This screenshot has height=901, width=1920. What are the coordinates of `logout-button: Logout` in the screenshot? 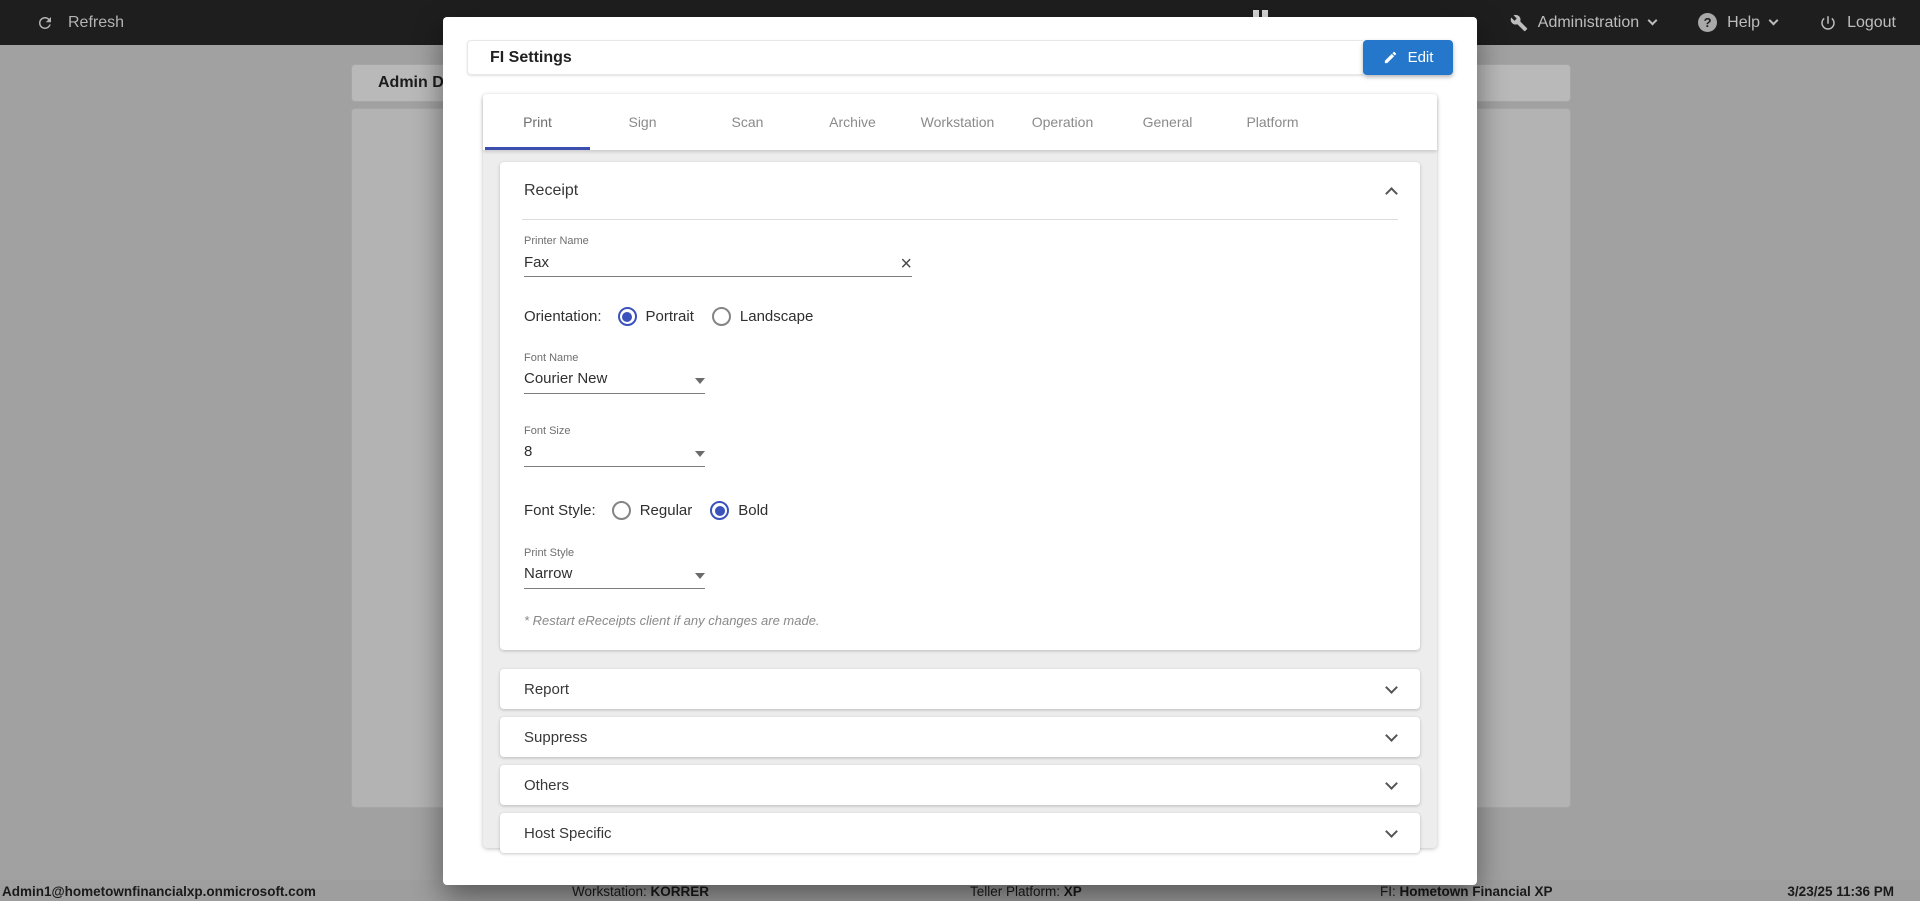 It's located at (1857, 23).